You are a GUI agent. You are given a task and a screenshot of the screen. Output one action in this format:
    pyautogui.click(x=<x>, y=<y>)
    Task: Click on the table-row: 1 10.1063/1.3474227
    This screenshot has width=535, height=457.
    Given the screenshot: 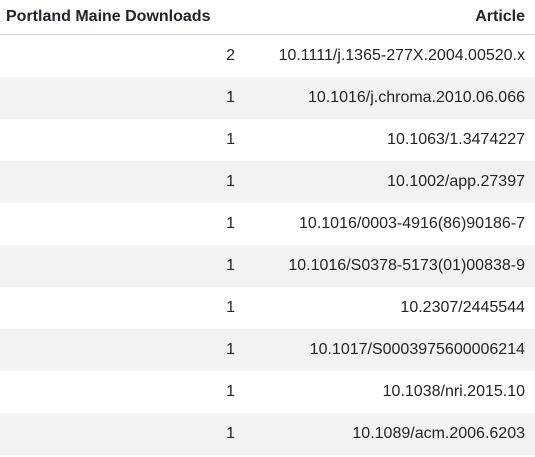 What is the action you would take?
    pyautogui.click(x=267, y=140)
    